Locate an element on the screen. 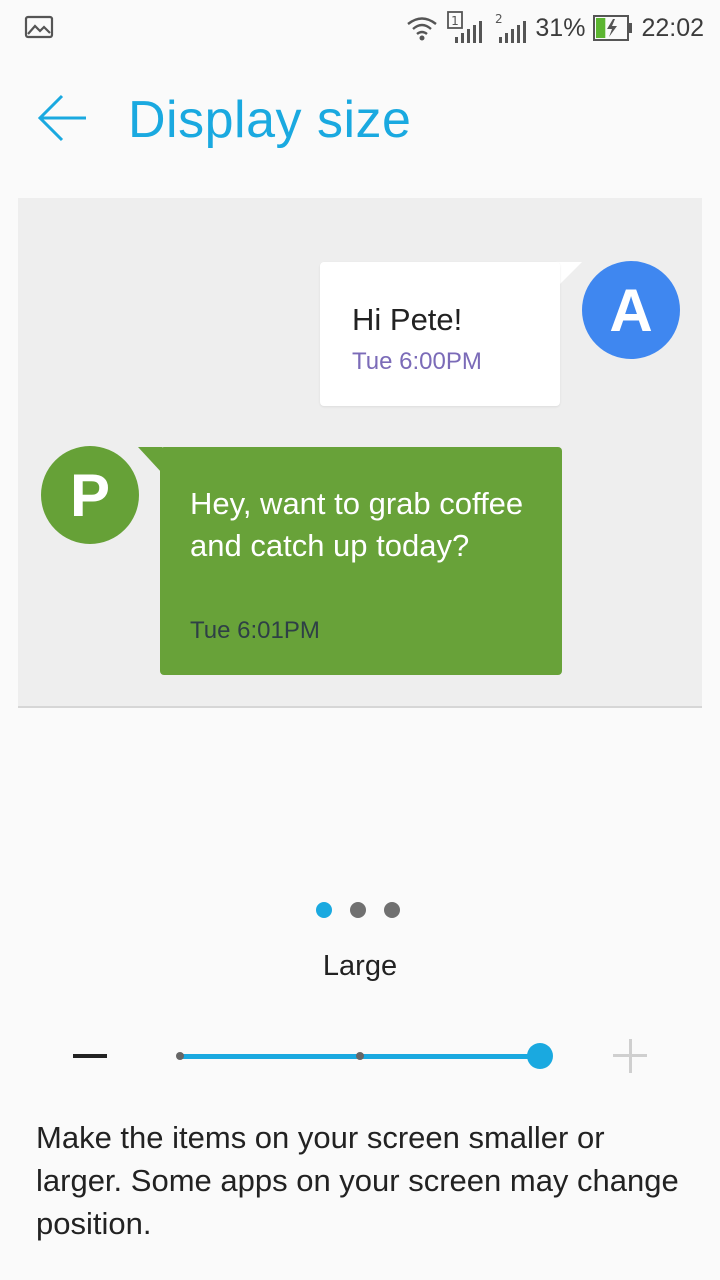 This screenshot has height=1280, width=720. back-button is located at coordinates (62, 118).